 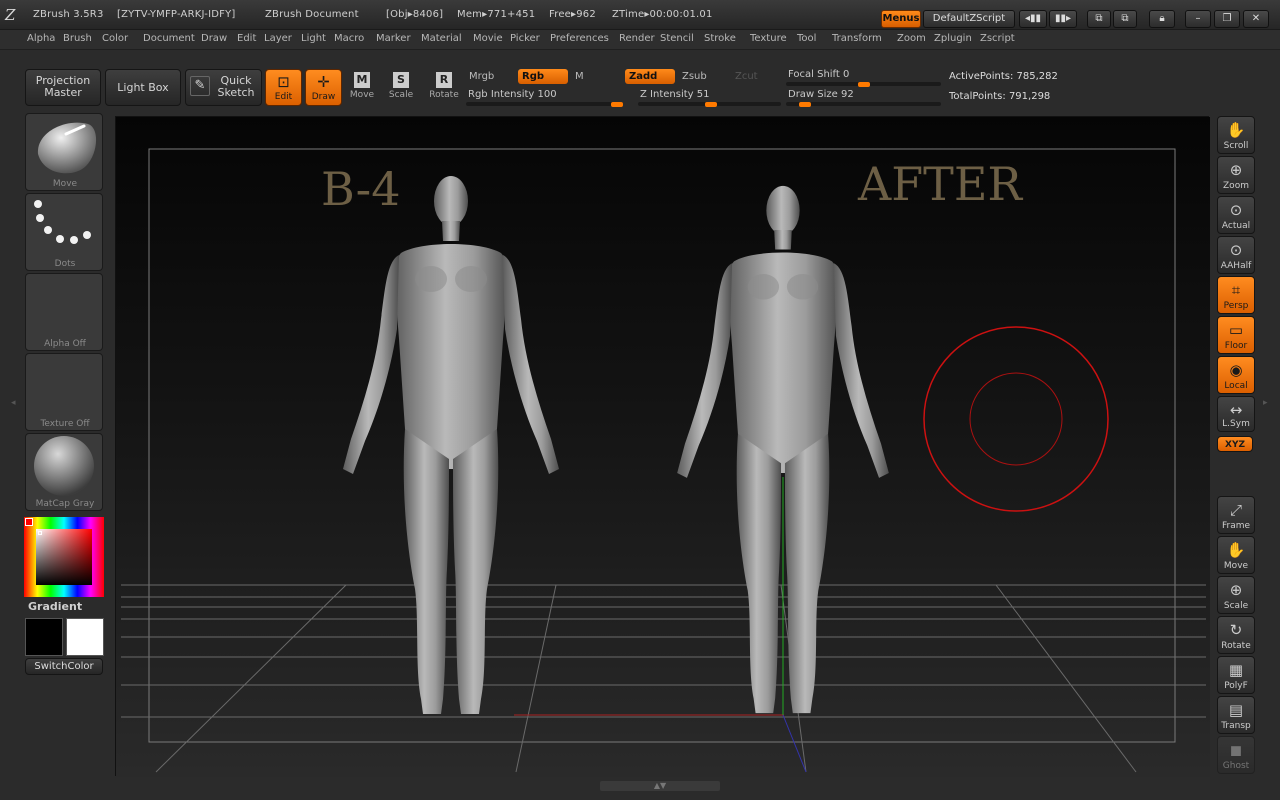 I want to click on texture-caption: Texture Off, so click(x=65, y=424).